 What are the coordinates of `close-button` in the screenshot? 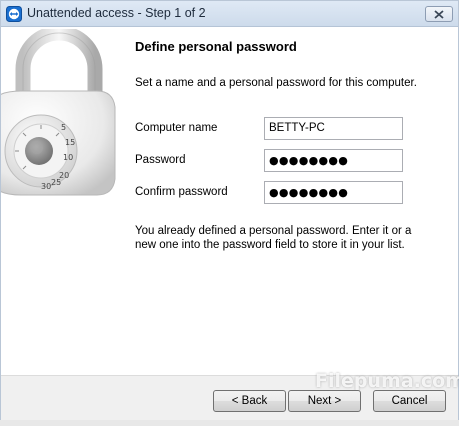 It's located at (439, 14).